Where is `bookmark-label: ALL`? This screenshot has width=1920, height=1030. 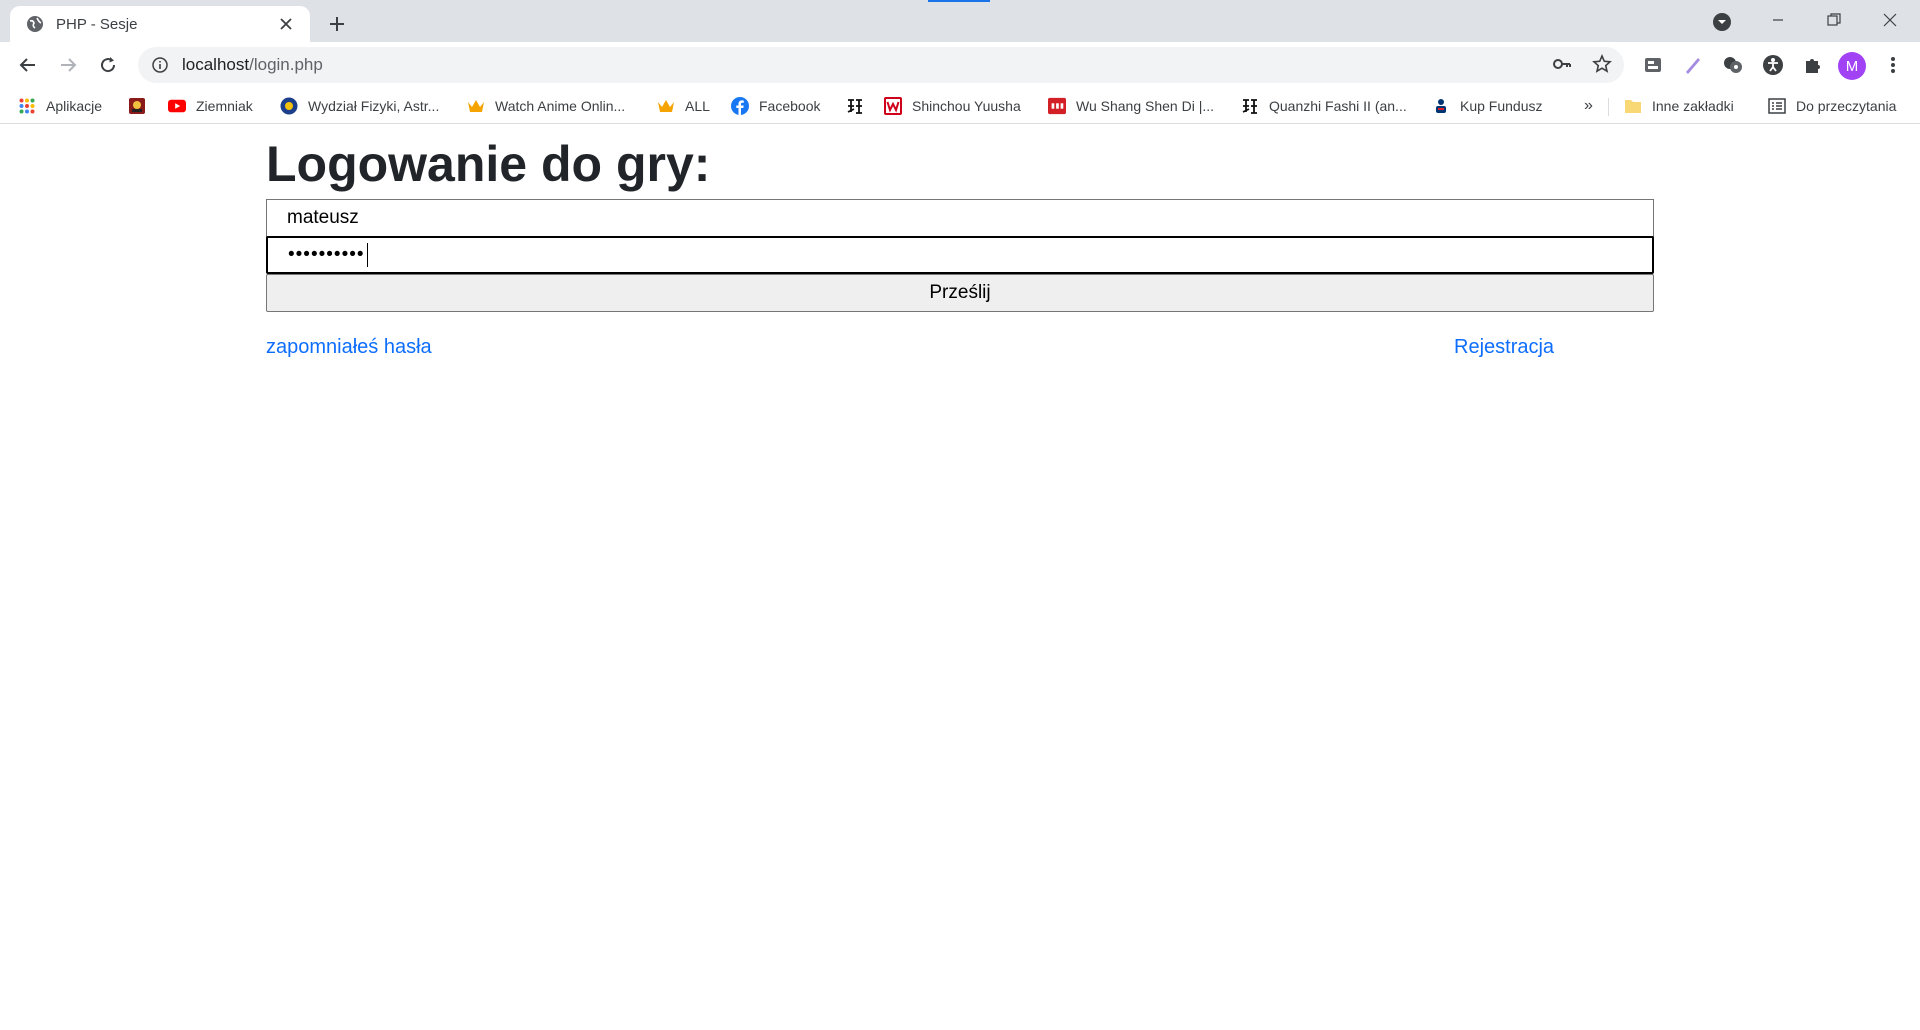
bookmark-label: ALL is located at coordinates (697, 106).